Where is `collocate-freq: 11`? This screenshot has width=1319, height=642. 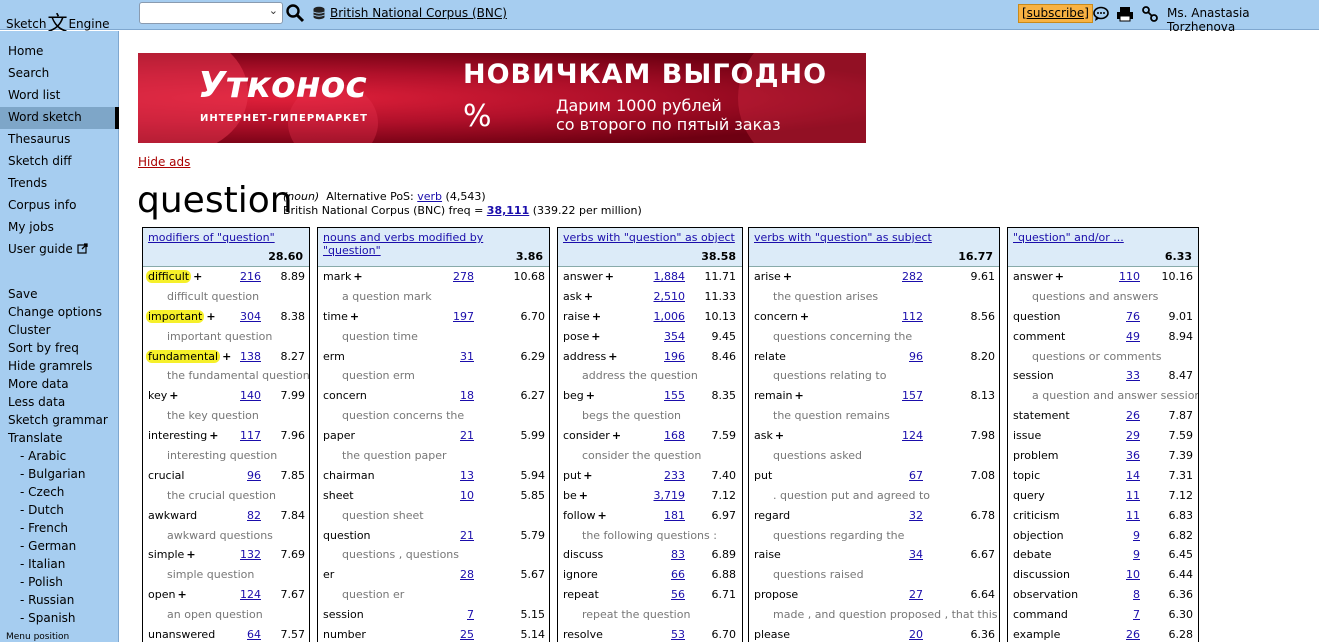 collocate-freq: 11 is located at coordinates (1133, 495).